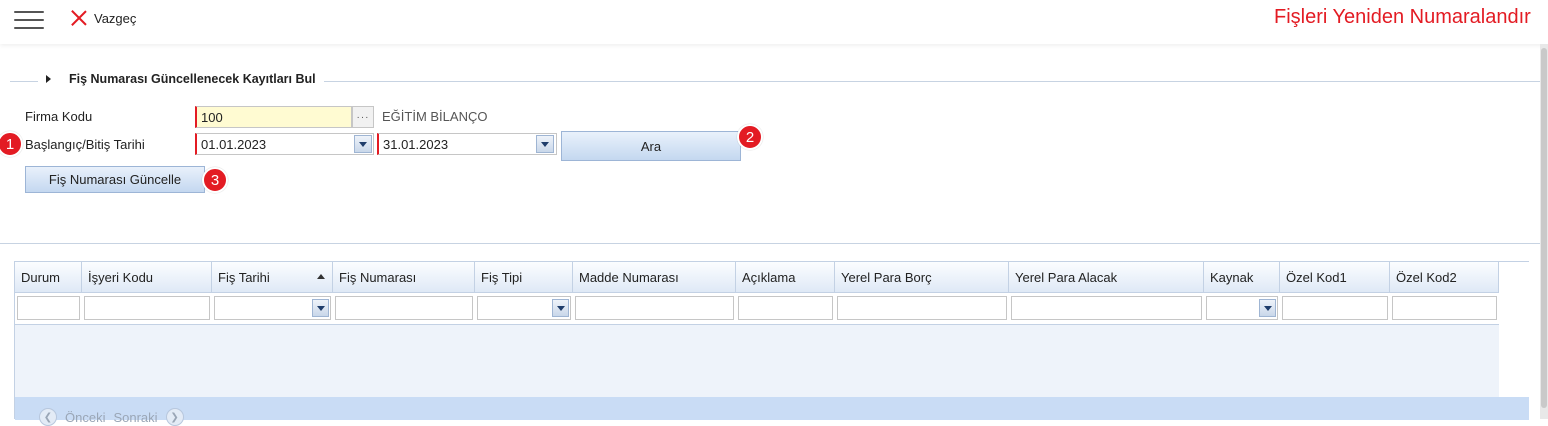  I want to click on filter-input-yerel-para-borc, so click(922, 308).